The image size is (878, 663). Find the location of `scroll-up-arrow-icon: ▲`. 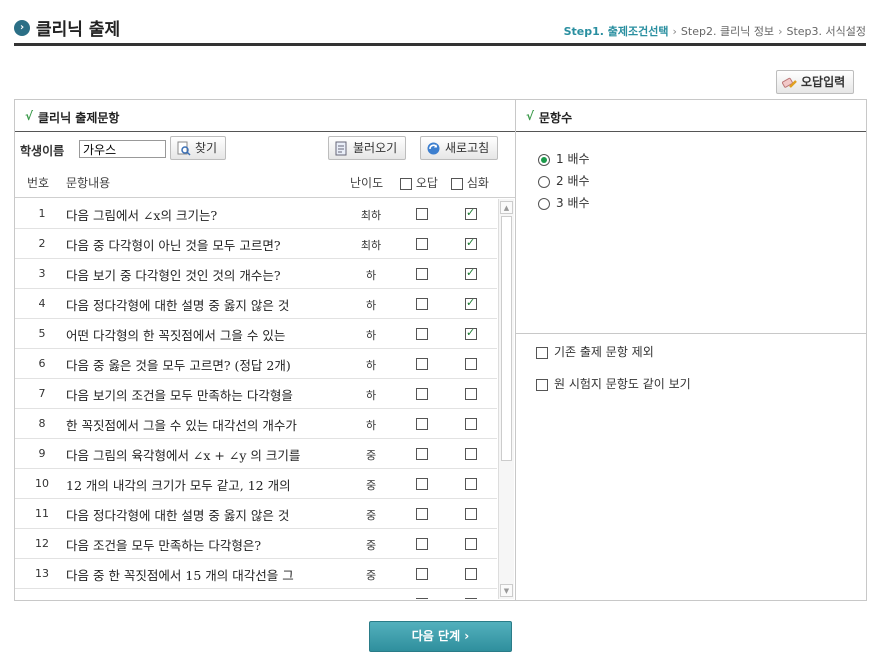

scroll-up-arrow-icon: ▲ is located at coordinates (506, 207).